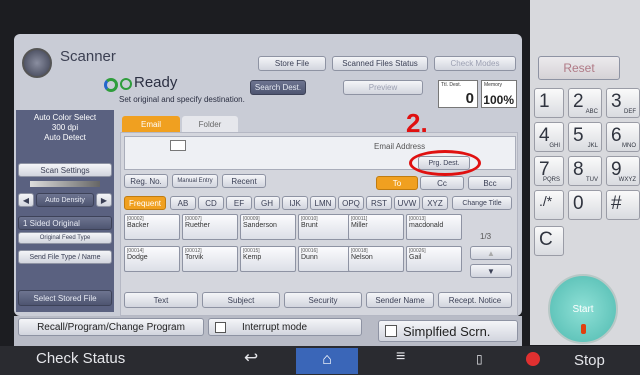 Image resolution: width=640 pixels, height=375 pixels. I want to click on index-tab-lmn: LMN, so click(323, 203).